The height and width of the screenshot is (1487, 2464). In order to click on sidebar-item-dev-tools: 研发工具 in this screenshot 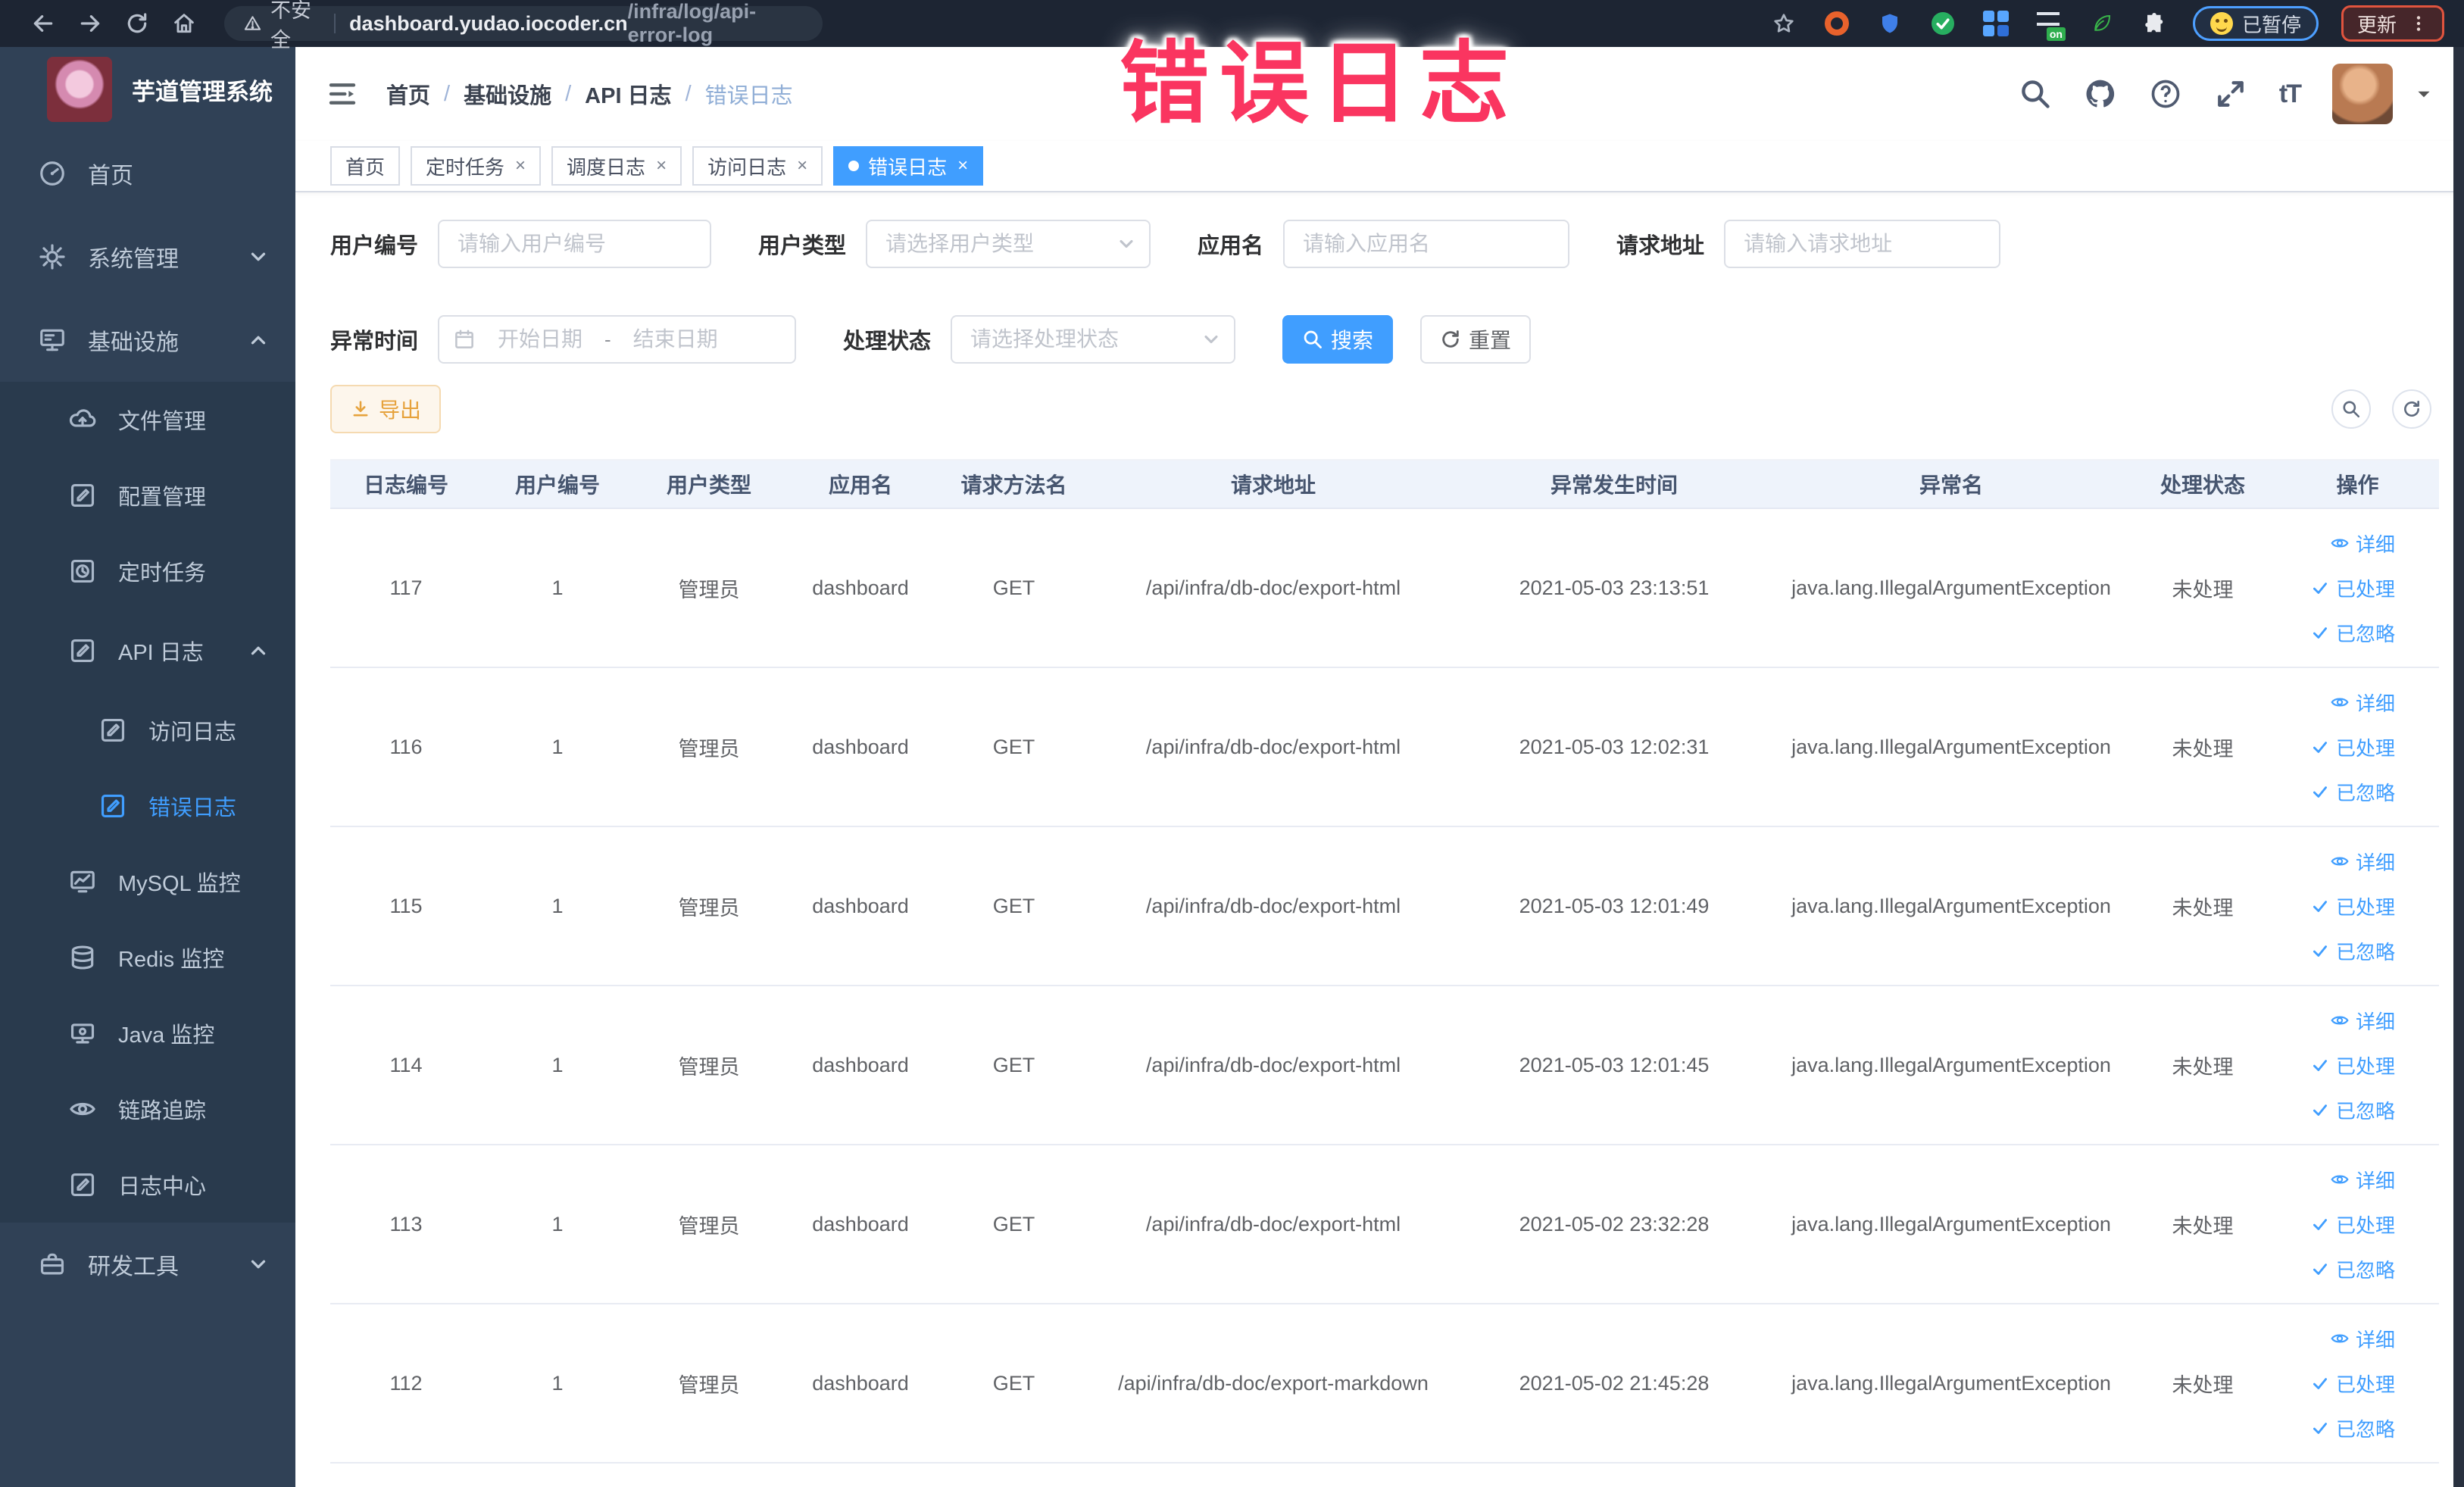, I will do `click(147, 1264)`.